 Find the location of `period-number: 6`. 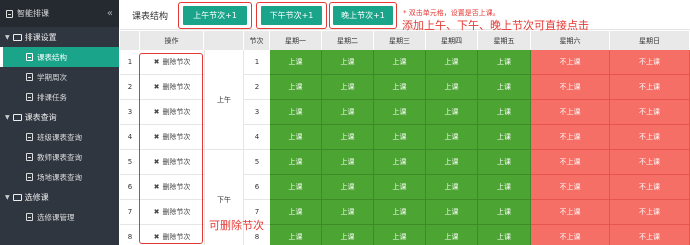

period-number: 6 is located at coordinates (257, 187).